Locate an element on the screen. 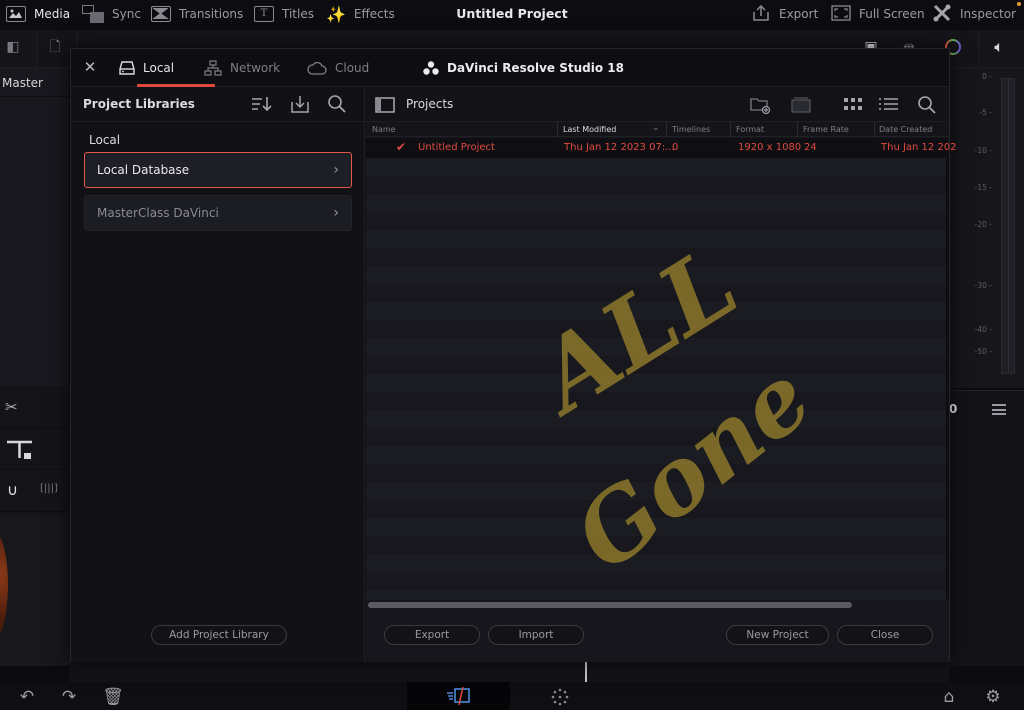 The height and width of the screenshot is (710, 1024). notification-dot is located at coordinates (1019, 4).